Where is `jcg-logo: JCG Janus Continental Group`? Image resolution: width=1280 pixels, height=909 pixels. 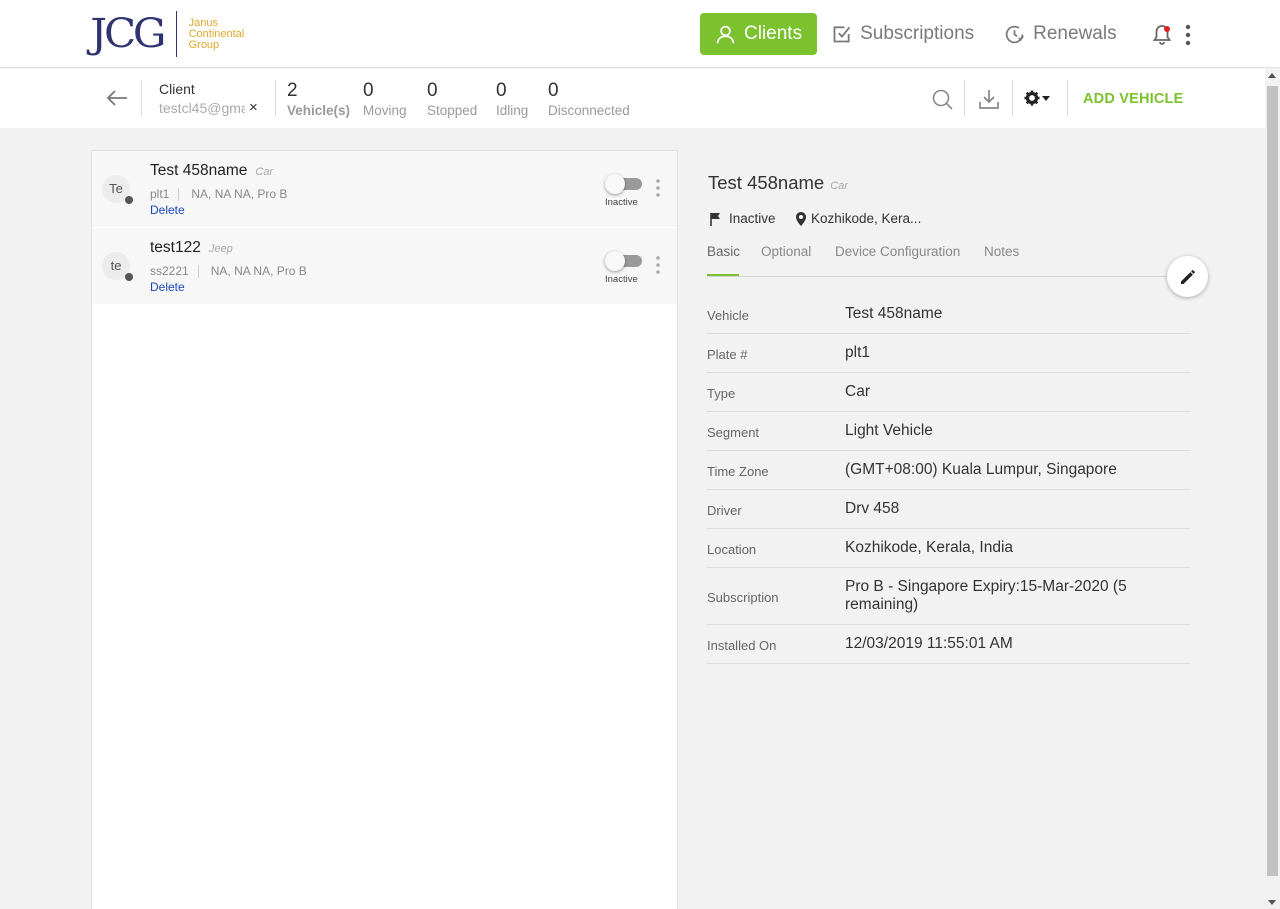
jcg-logo: JCG Janus Continental Group is located at coordinates (167, 34).